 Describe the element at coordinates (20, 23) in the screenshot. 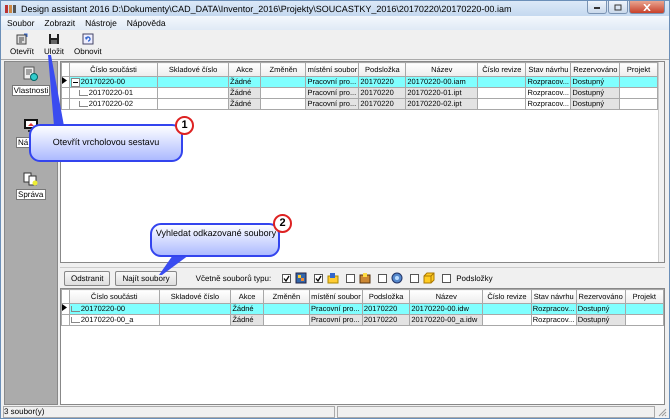

I see `menu-item: Soubor` at that location.